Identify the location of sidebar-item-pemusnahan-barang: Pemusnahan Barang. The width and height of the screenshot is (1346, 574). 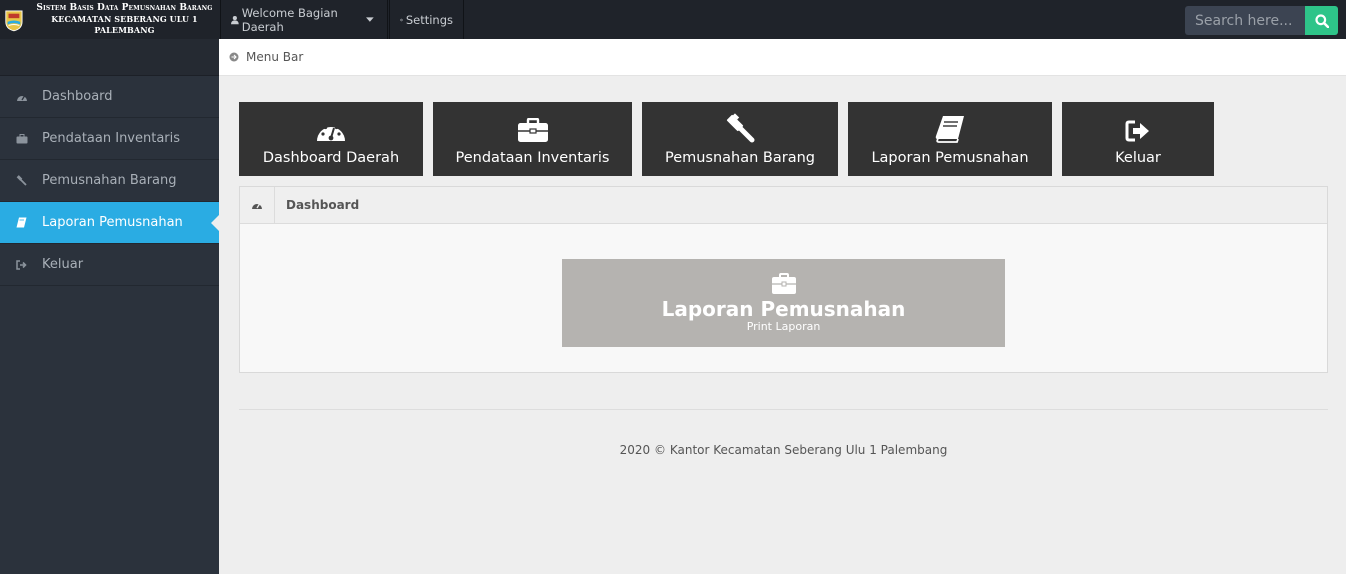
(109, 181).